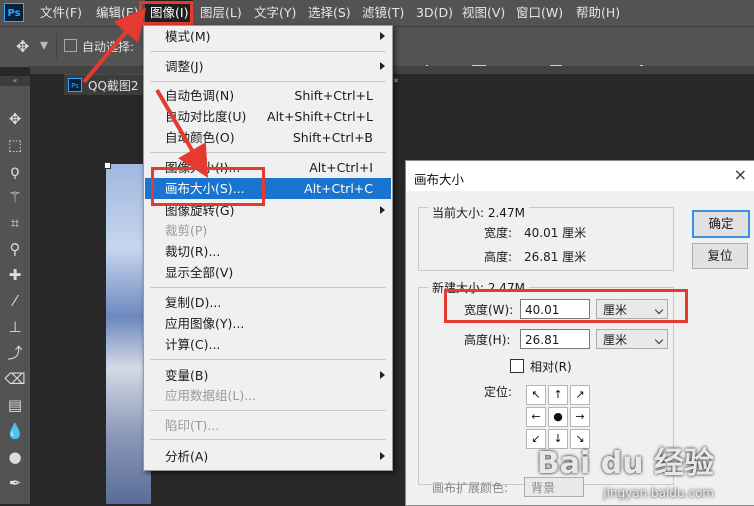 This screenshot has width=754, height=506. Describe the element at coordinates (182, 133) in the screenshot. I see `annotation-arrow-to-canvas-size` at that location.